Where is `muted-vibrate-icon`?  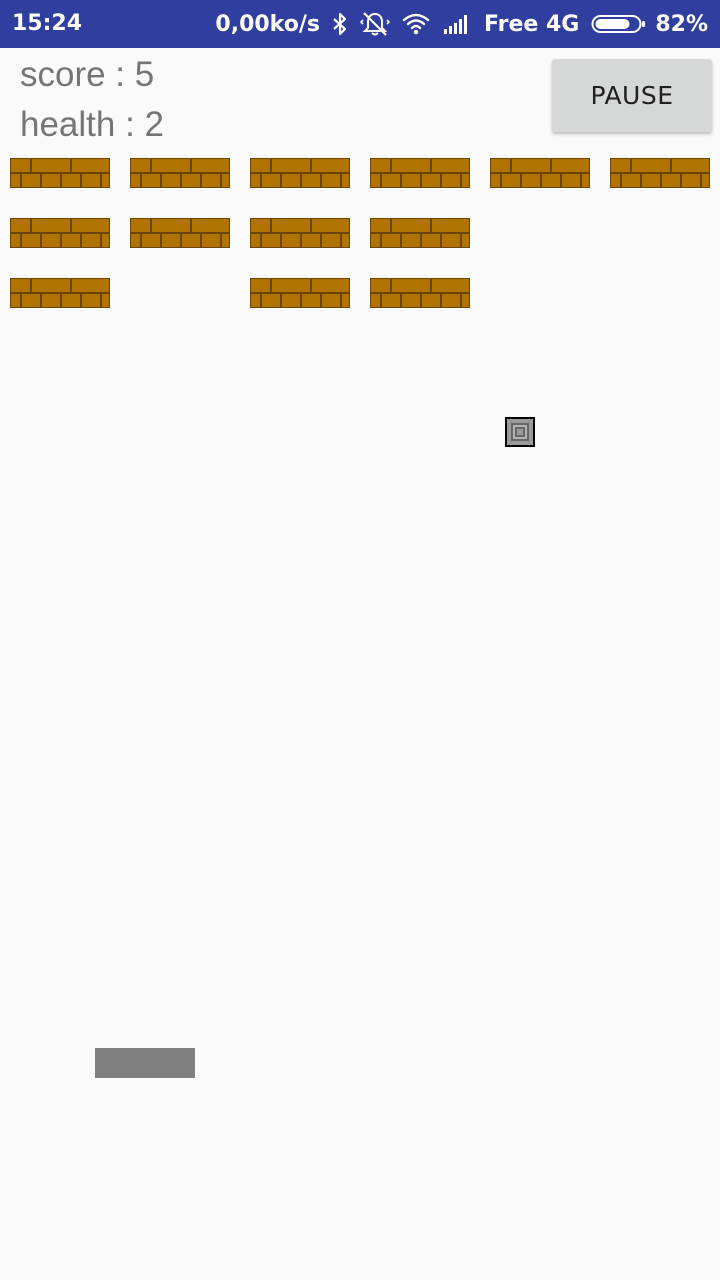 muted-vibrate-icon is located at coordinates (374, 24).